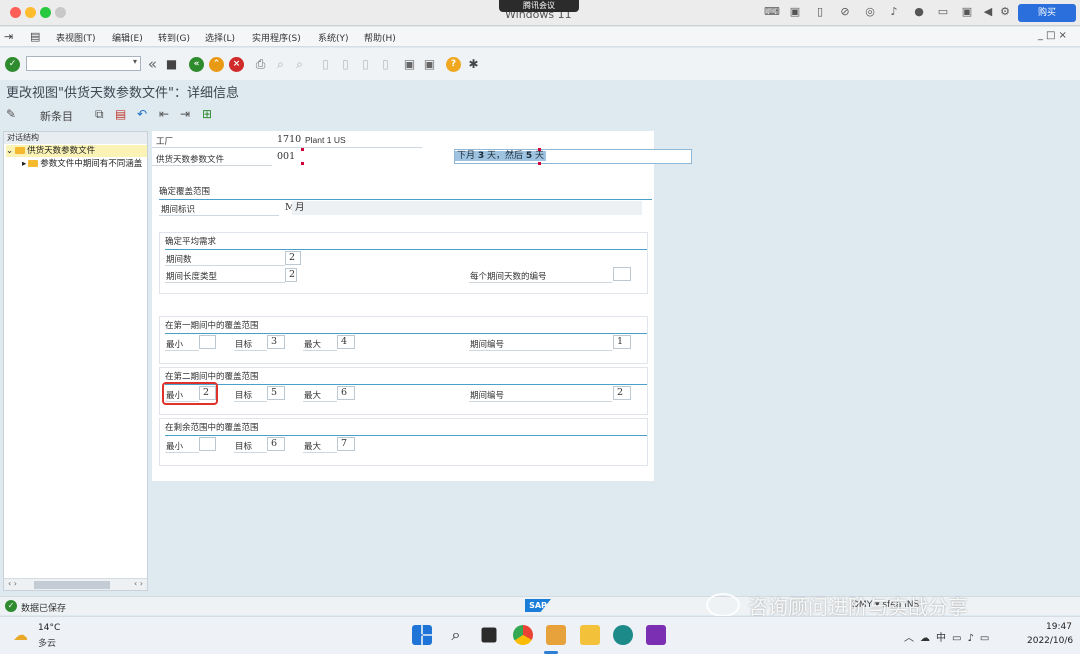 This screenshot has width=1080, height=654. What do you see at coordinates (912, 638) in the screenshot?
I see `tray-chevron-icon: ︿` at bounding box center [912, 638].